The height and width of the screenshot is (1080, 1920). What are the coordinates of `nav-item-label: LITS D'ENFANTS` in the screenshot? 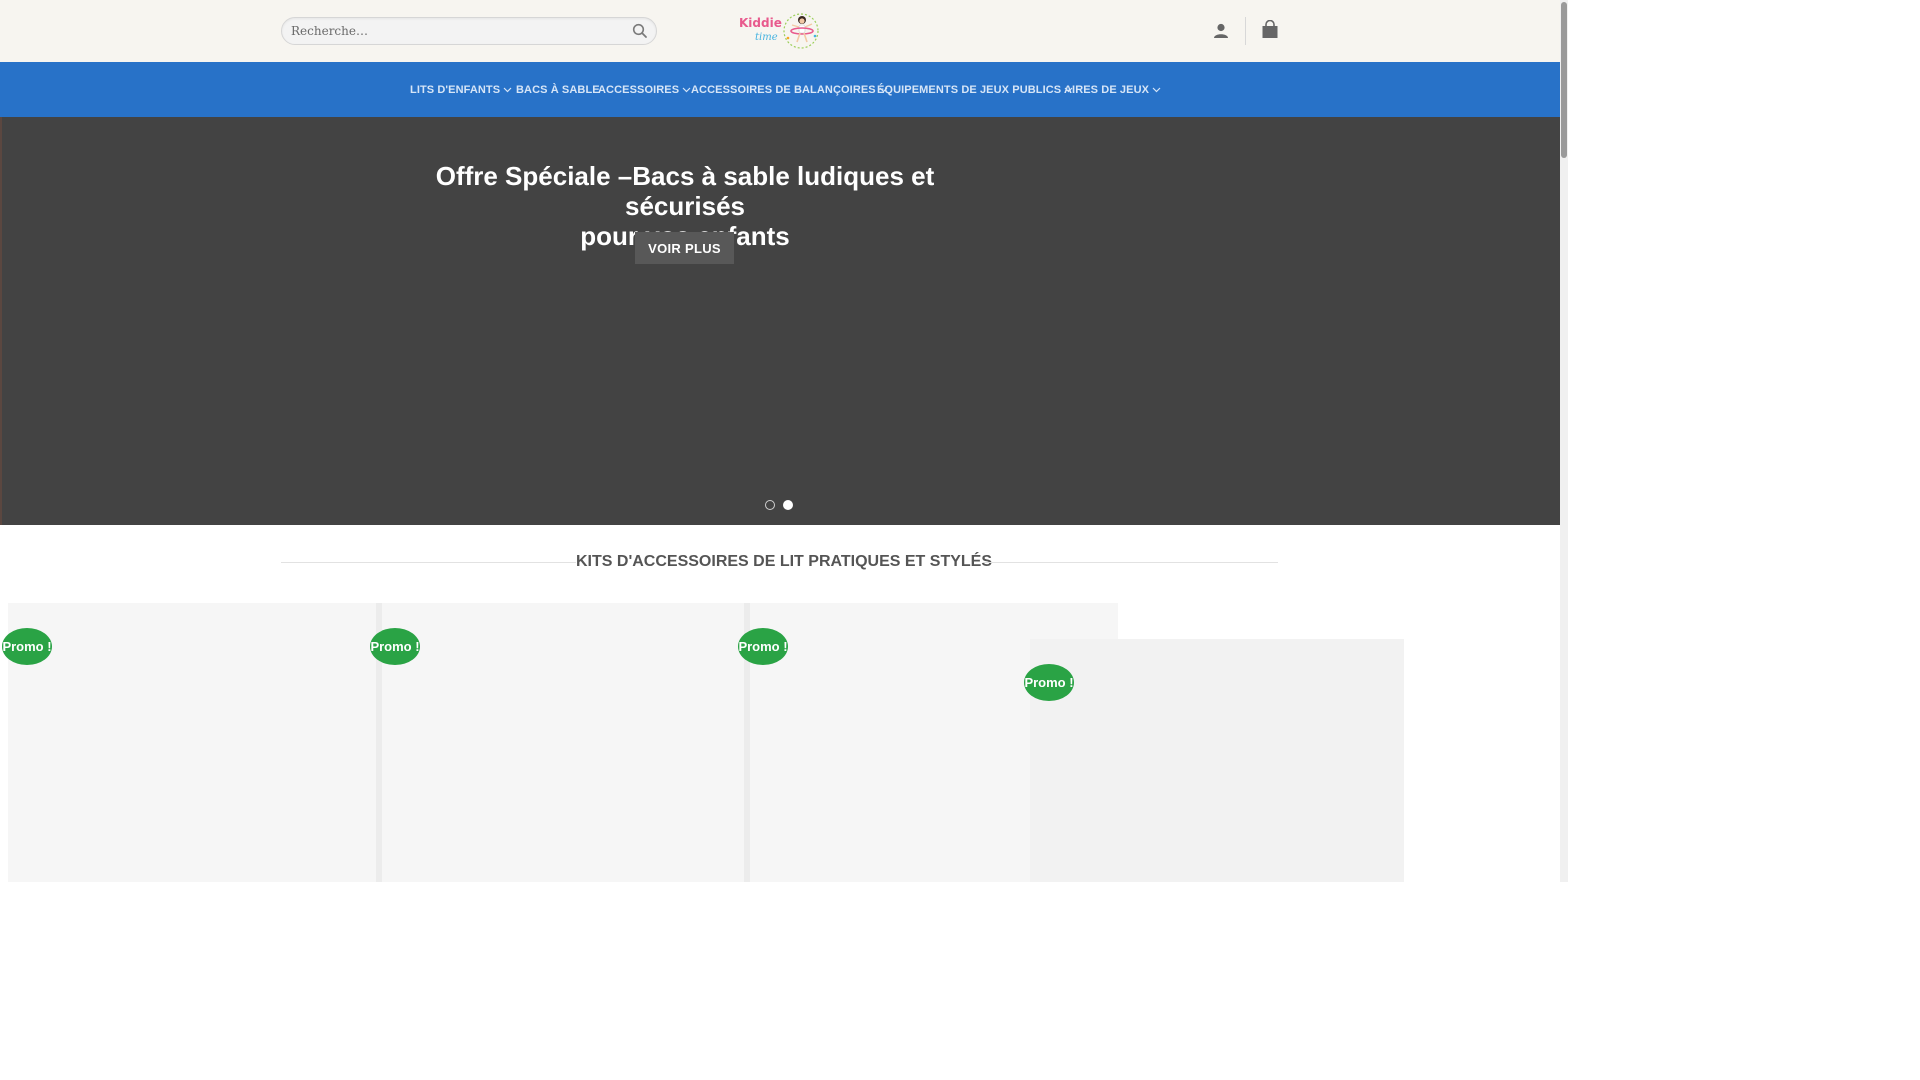 It's located at (455, 90).